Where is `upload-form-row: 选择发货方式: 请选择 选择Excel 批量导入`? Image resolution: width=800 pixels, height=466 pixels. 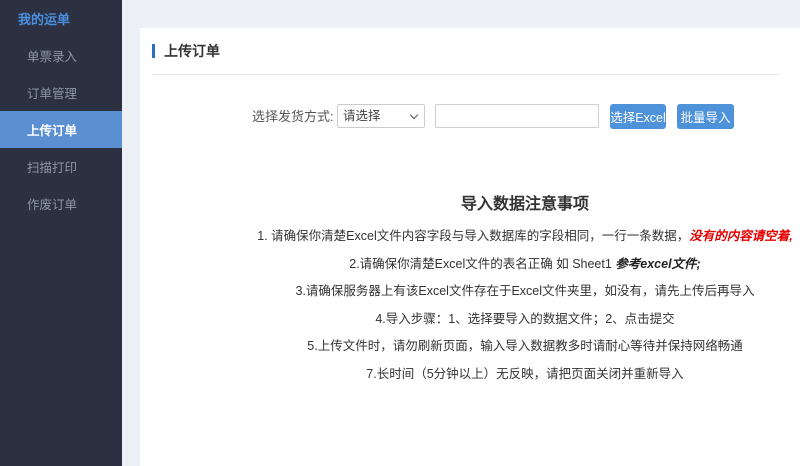
upload-form-row: 选择发货方式: 请选择 选择Excel 批量导入 is located at coordinates (470, 117).